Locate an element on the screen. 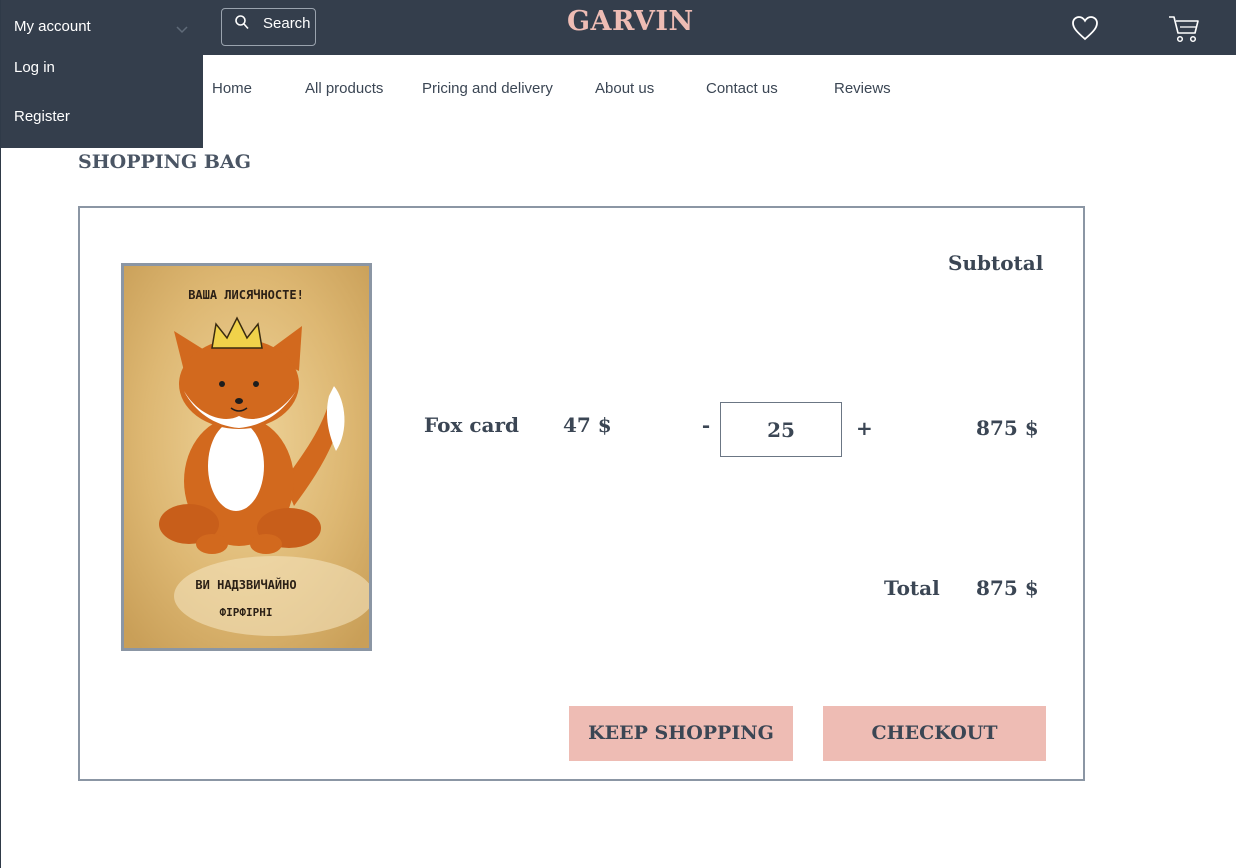 The height and width of the screenshot is (868, 1236). product-name: Fox card is located at coordinates (471, 425).